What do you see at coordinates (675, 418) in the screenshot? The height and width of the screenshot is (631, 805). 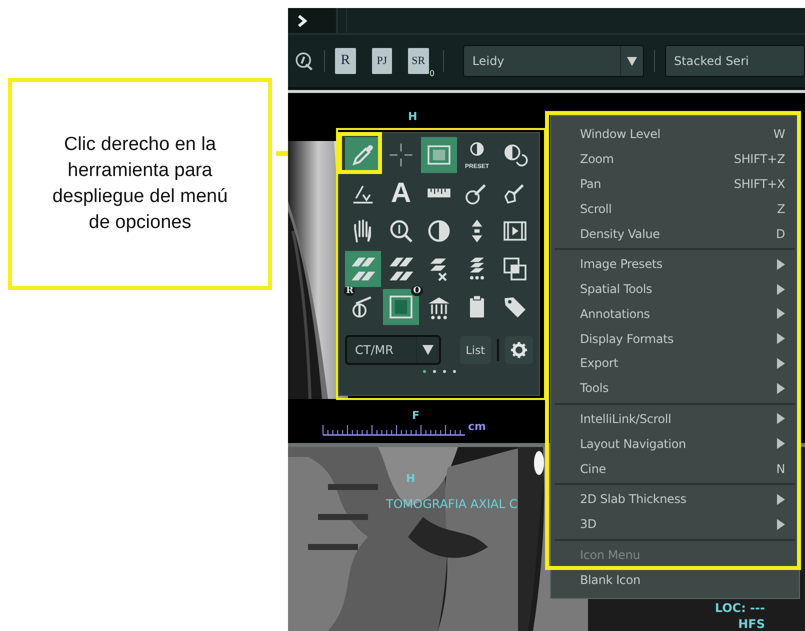 I see `menu-item: IntelliLink/Scroll` at bounding box center [675, 418].